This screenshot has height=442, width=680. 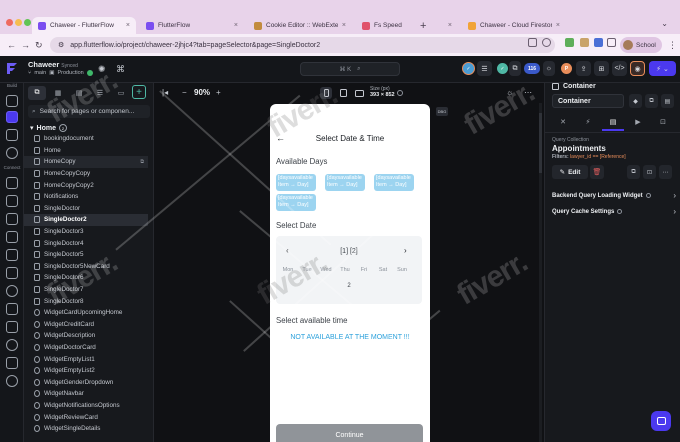 I want to click on phone-device-button, so click(x=326, y=93).